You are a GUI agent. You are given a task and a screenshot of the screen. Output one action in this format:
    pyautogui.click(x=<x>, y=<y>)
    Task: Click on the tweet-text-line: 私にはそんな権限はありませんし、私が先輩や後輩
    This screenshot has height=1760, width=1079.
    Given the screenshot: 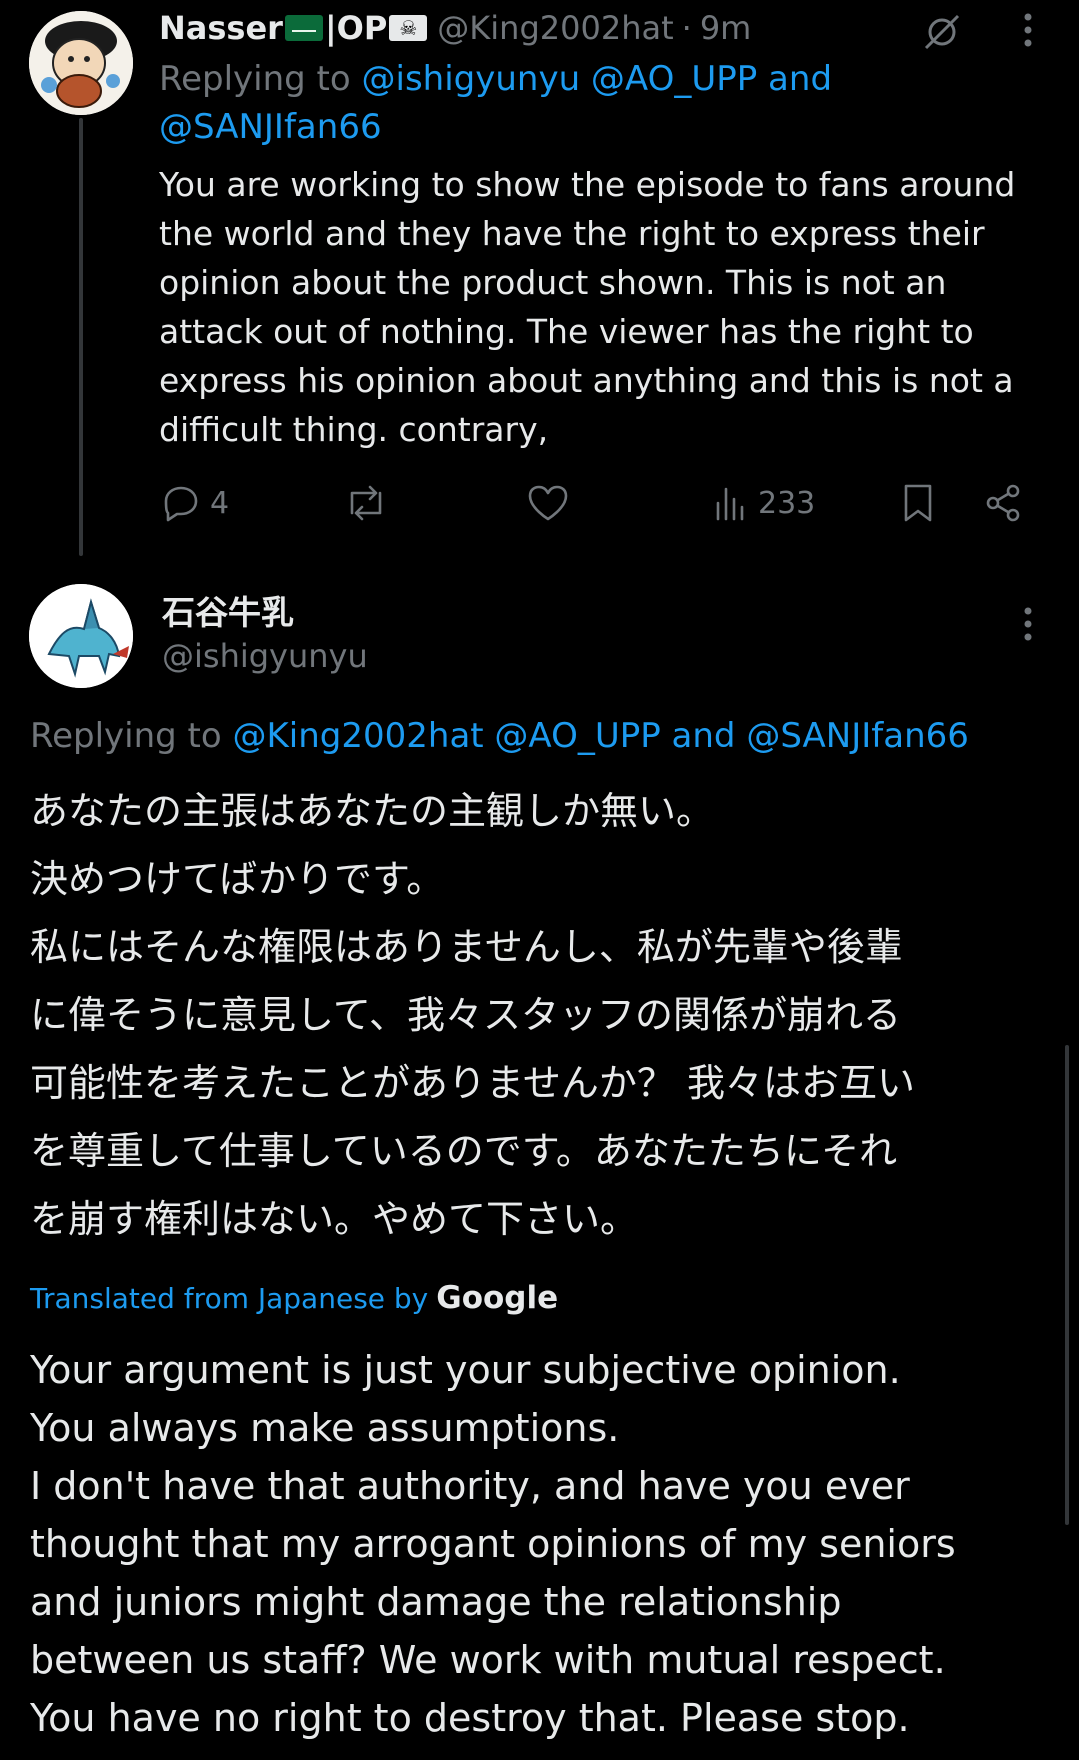 What is the action you would take?
    pyautogui.click(x=466, y=947)
    